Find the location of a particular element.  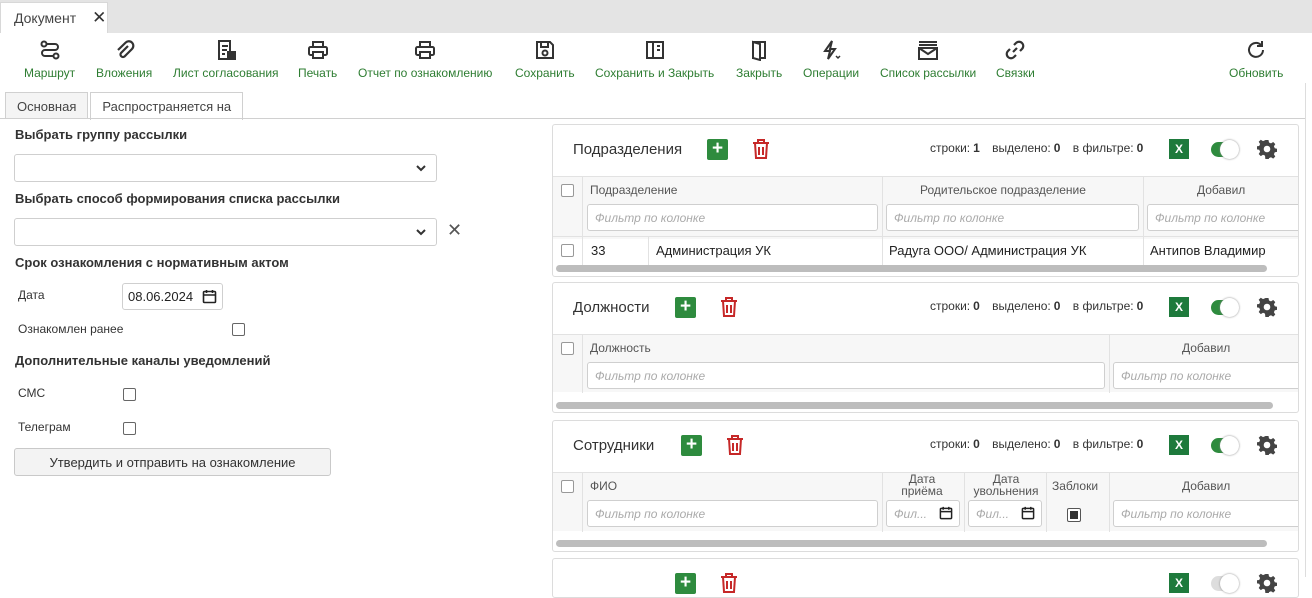

save-label: Сохранить is located at coordinates (545, 73).